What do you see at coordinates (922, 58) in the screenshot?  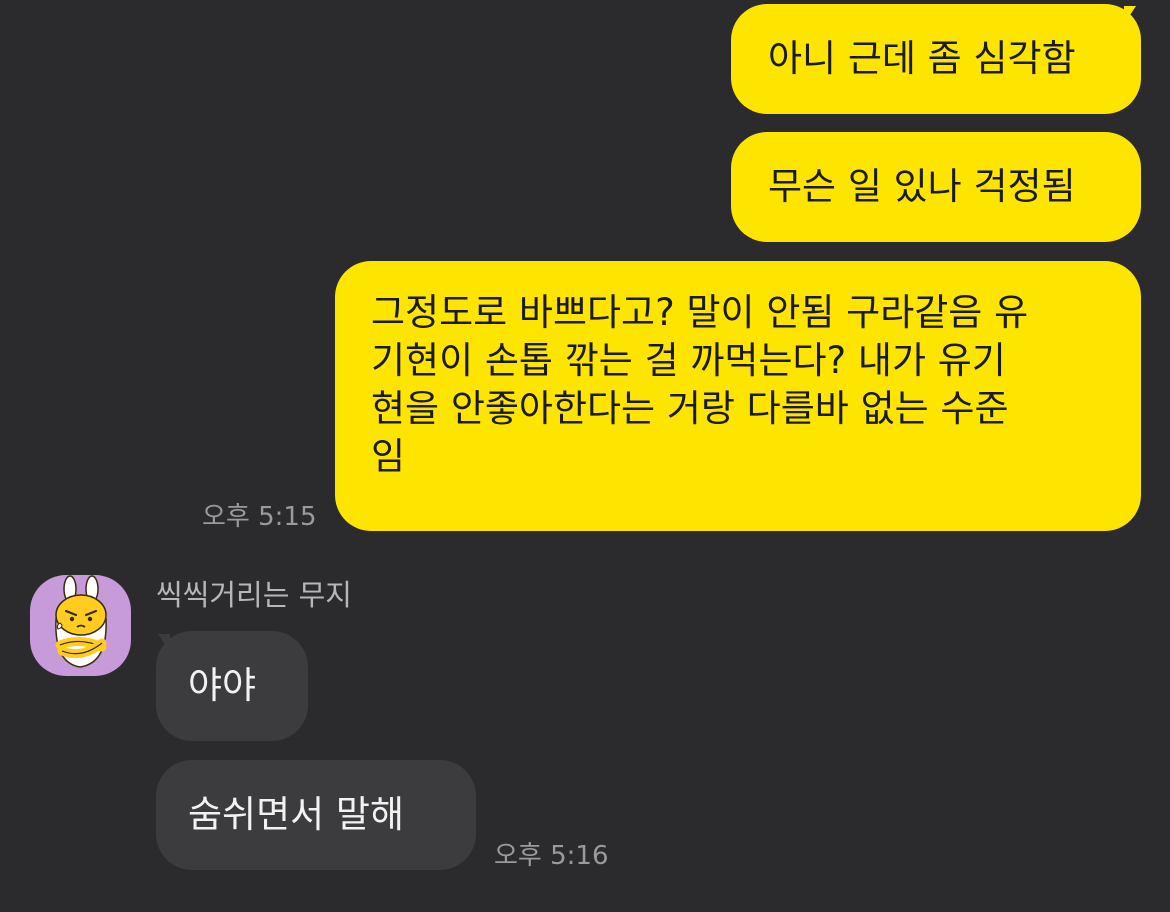 I see `message-text: 아니 근데 좀 심각함` at bounding box center [922, 58].